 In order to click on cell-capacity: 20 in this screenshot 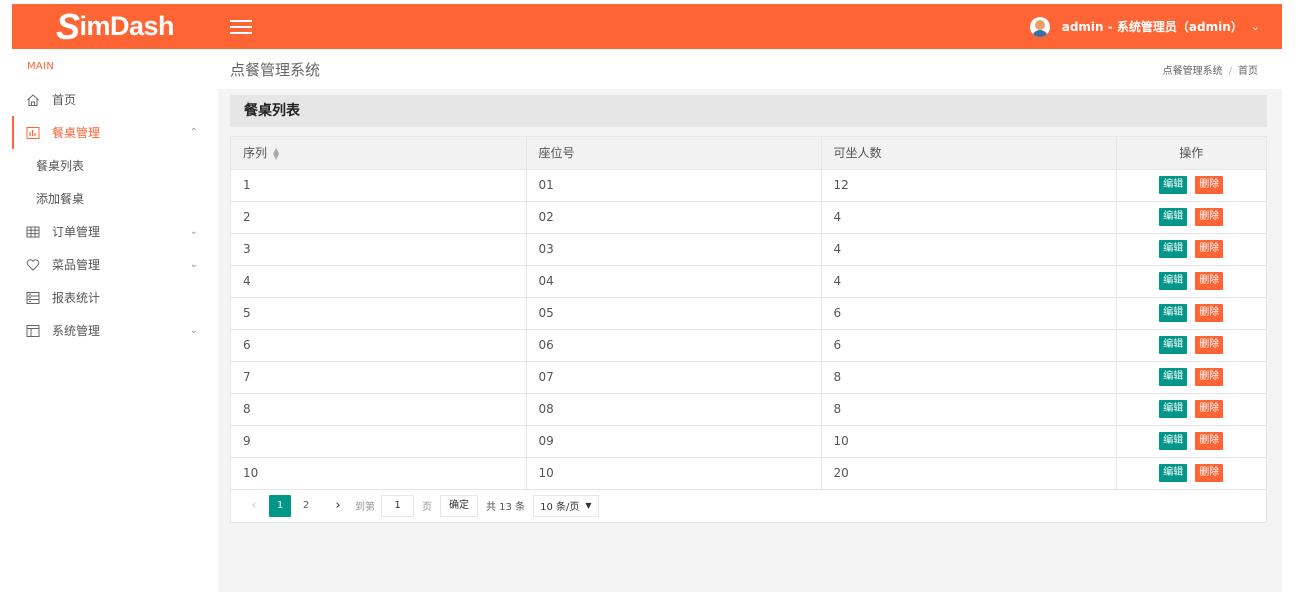, I will do `click(969, 473)`.